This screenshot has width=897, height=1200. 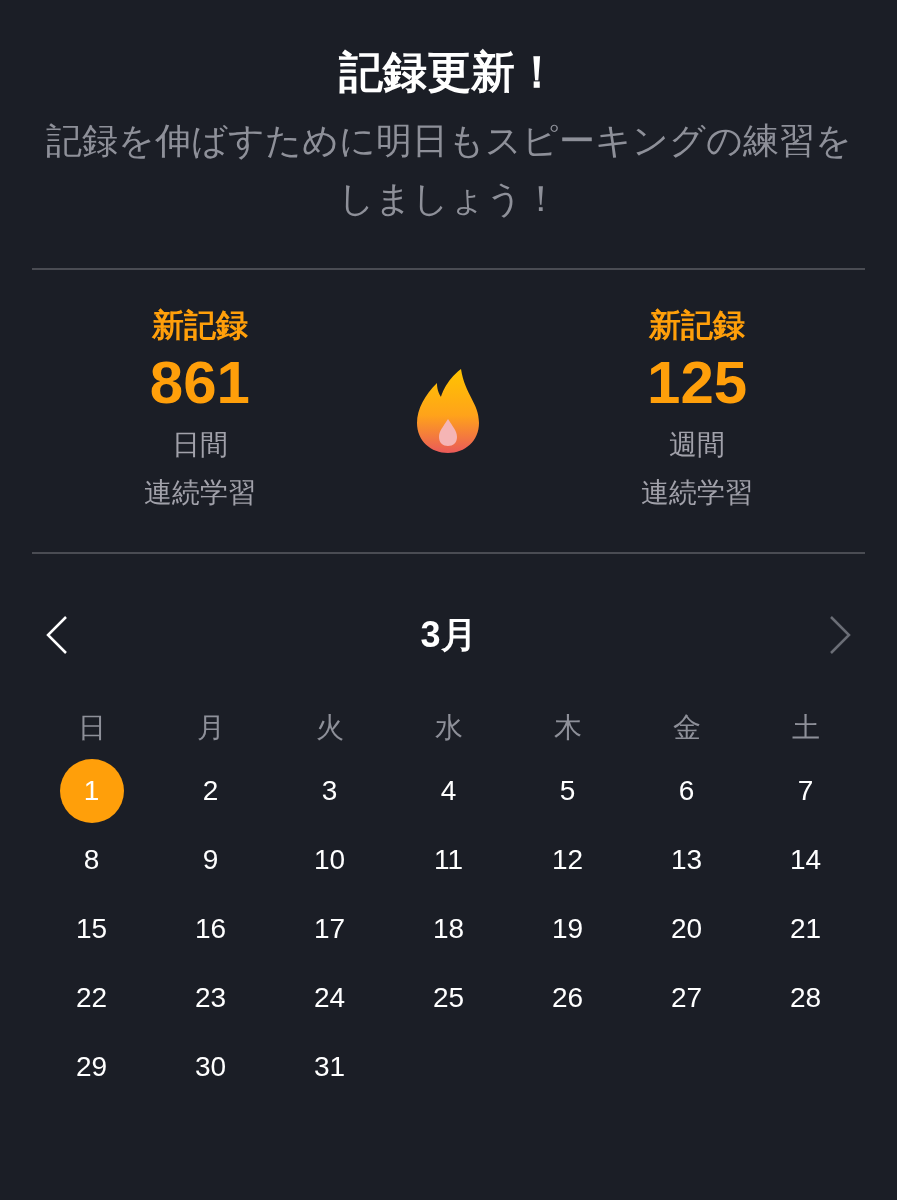 I want to click on calendar-day: 13, so click(x=686, y=859).